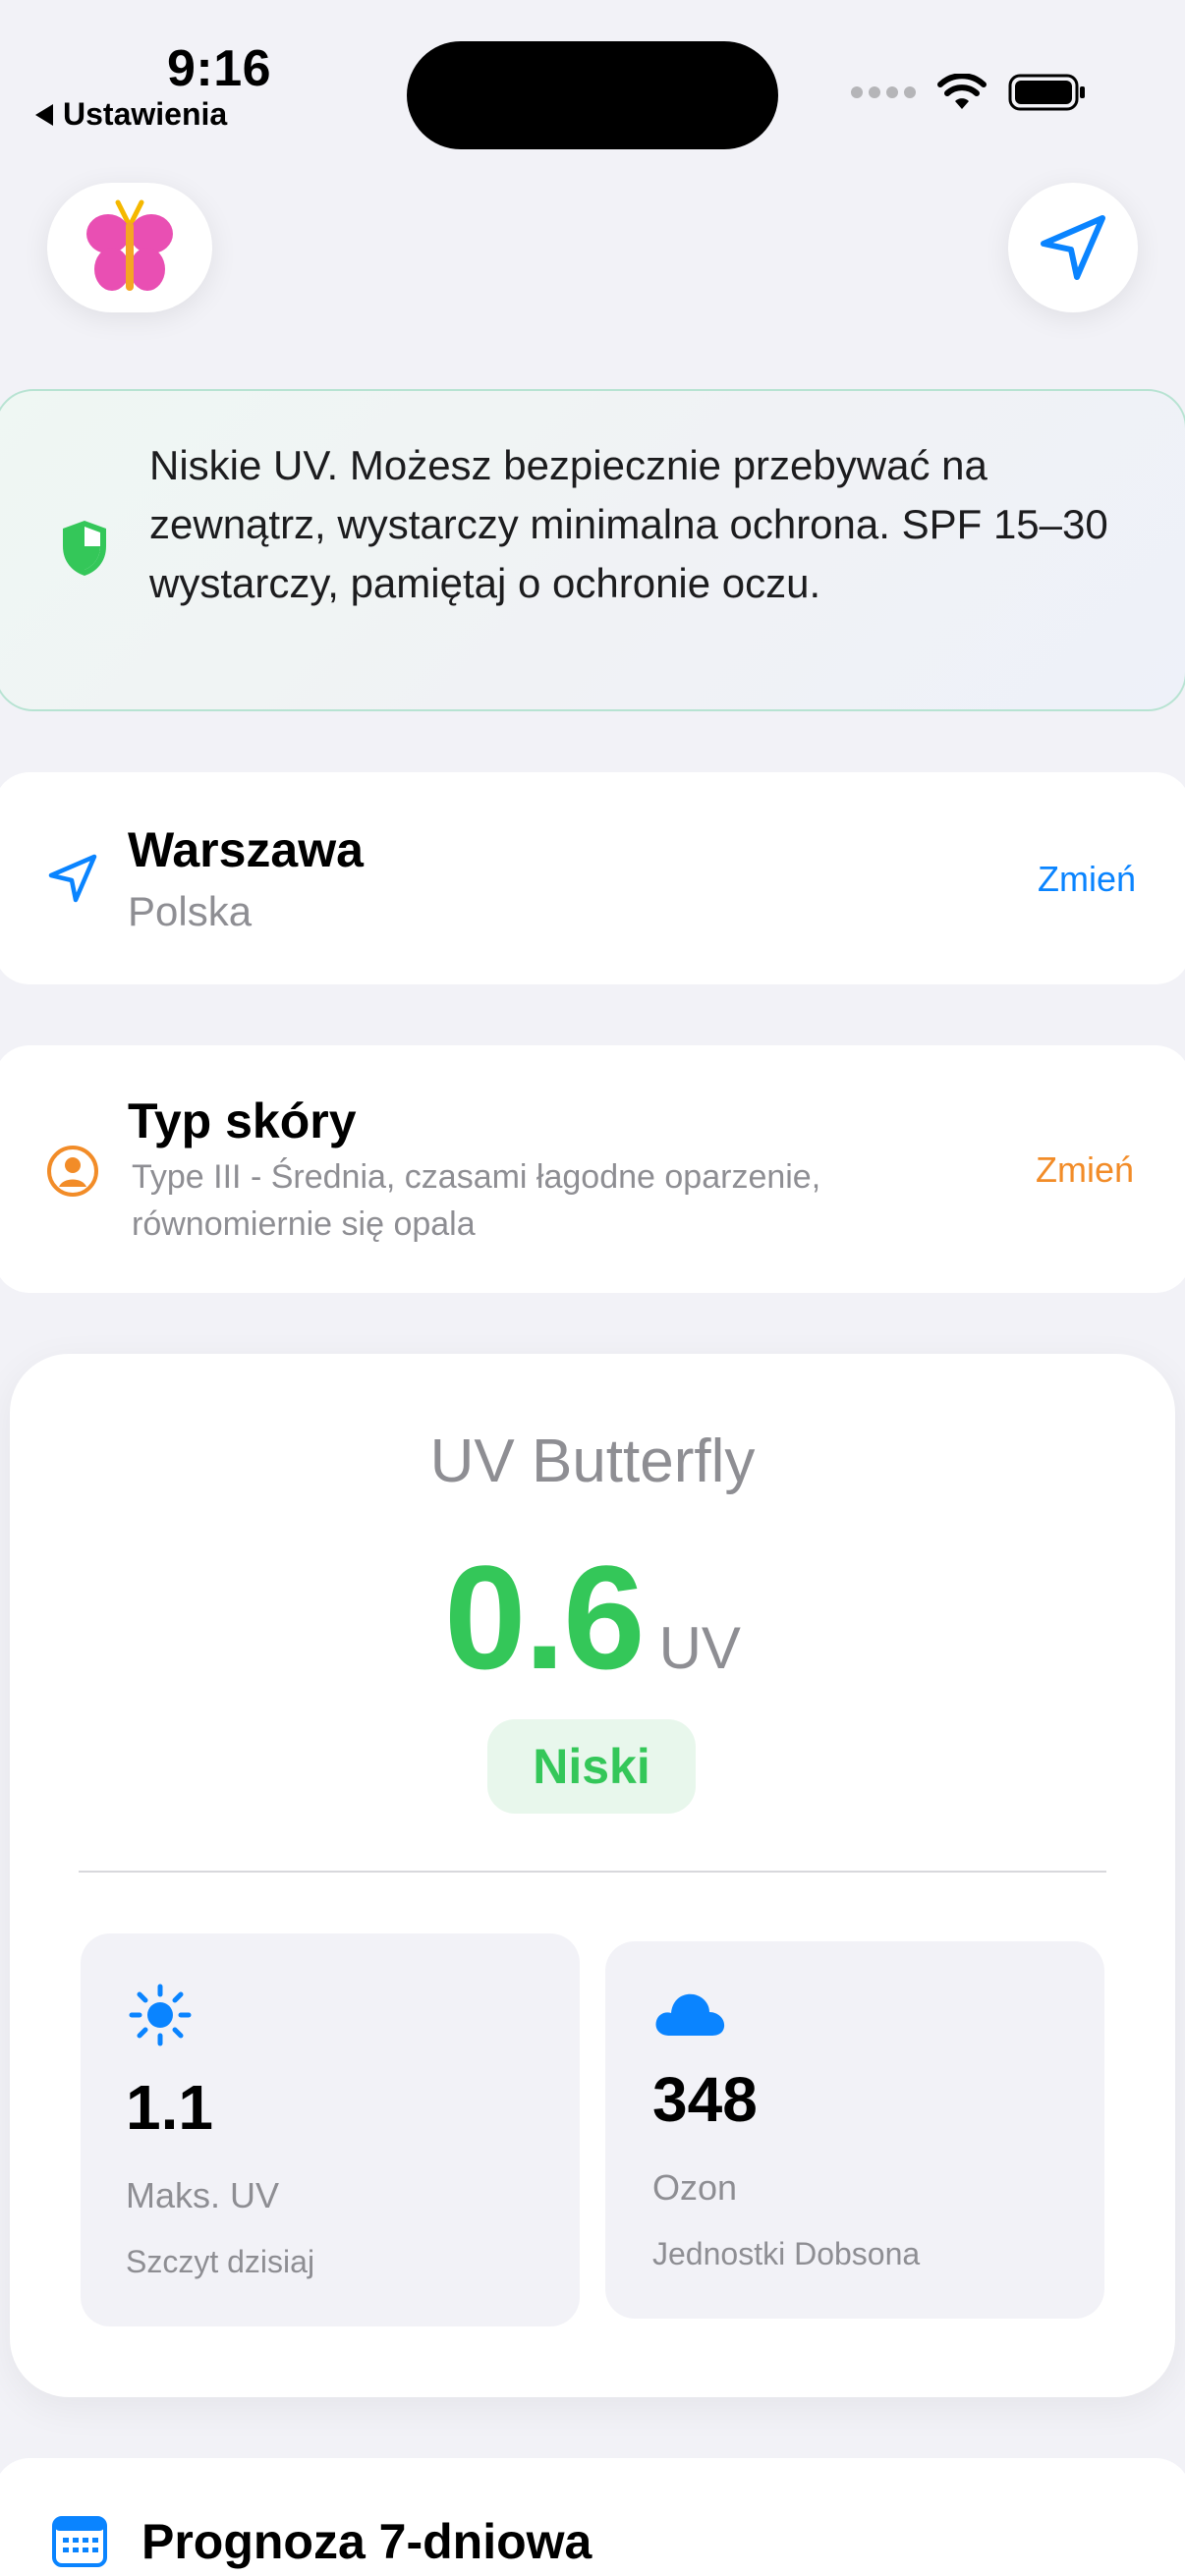 Image resolution: width=1185 pixels, height=2576 pixels. Describe the element at coordinates (592, 1872) in the screenshot. I see `divider` at that location.